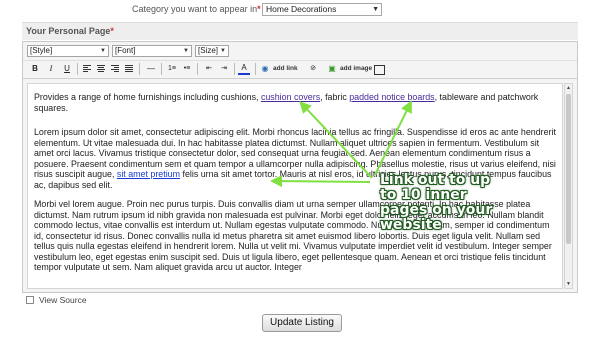 The image size is (600, 344). What do you see at coordinates (300, 31) in the screenshot?
I see `personal-page-header: Your Personal Page*` at bounding box center [300, 31].